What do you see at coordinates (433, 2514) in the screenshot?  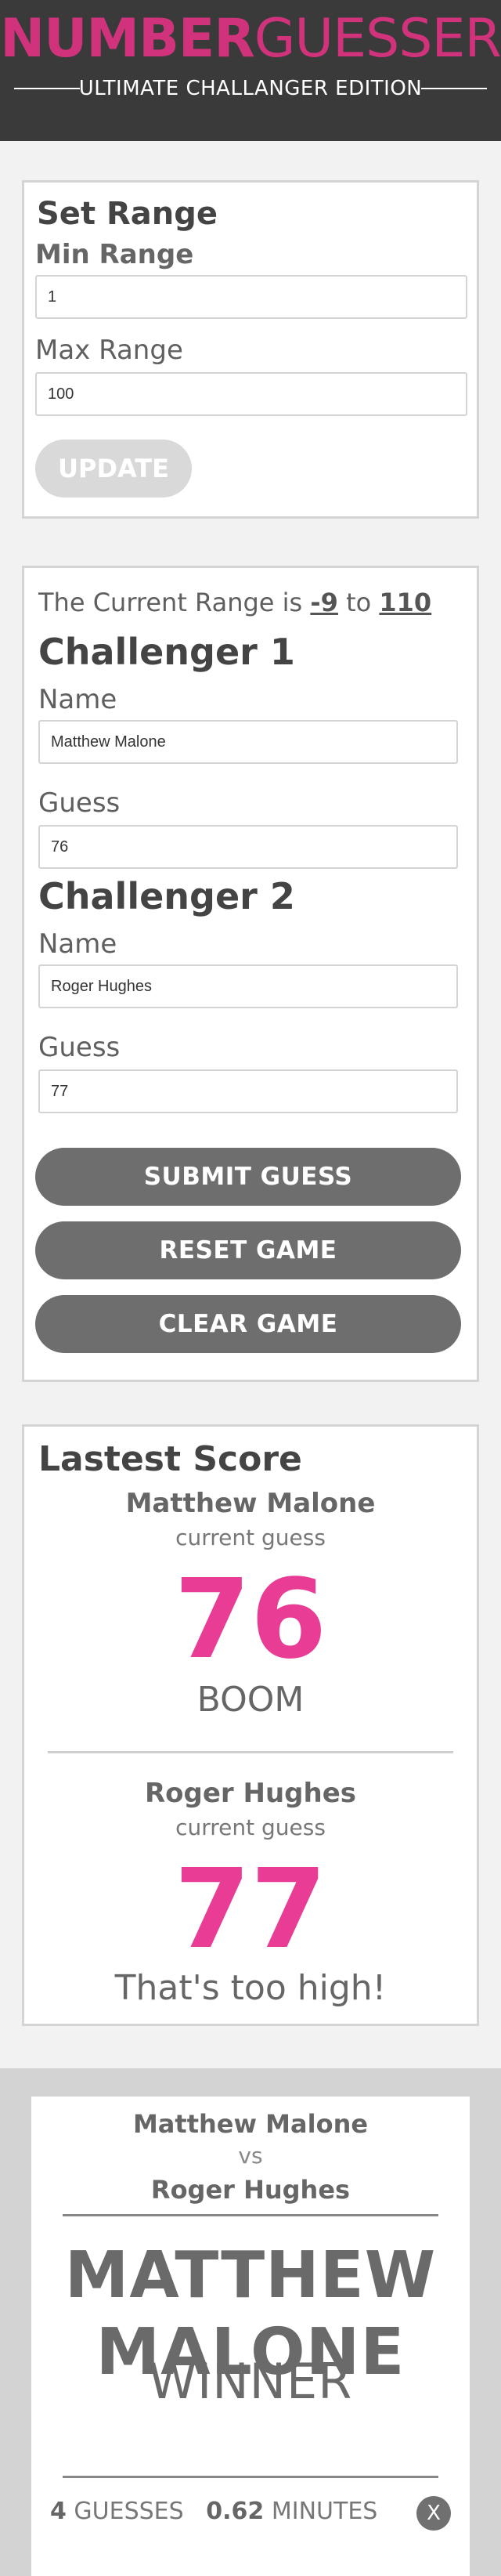 I see `close-winner-button: X` at bounding box center [433, 2514].